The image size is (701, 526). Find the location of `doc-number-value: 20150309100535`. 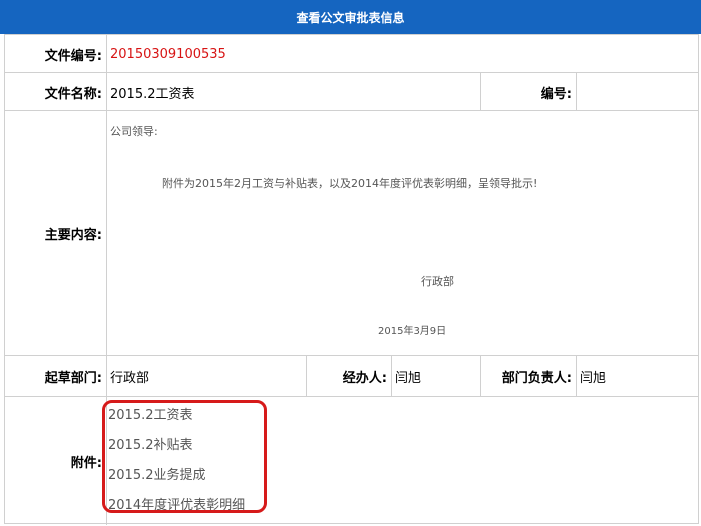

doc-number-value: 20150309100535 is located at coordinates (168, 54).